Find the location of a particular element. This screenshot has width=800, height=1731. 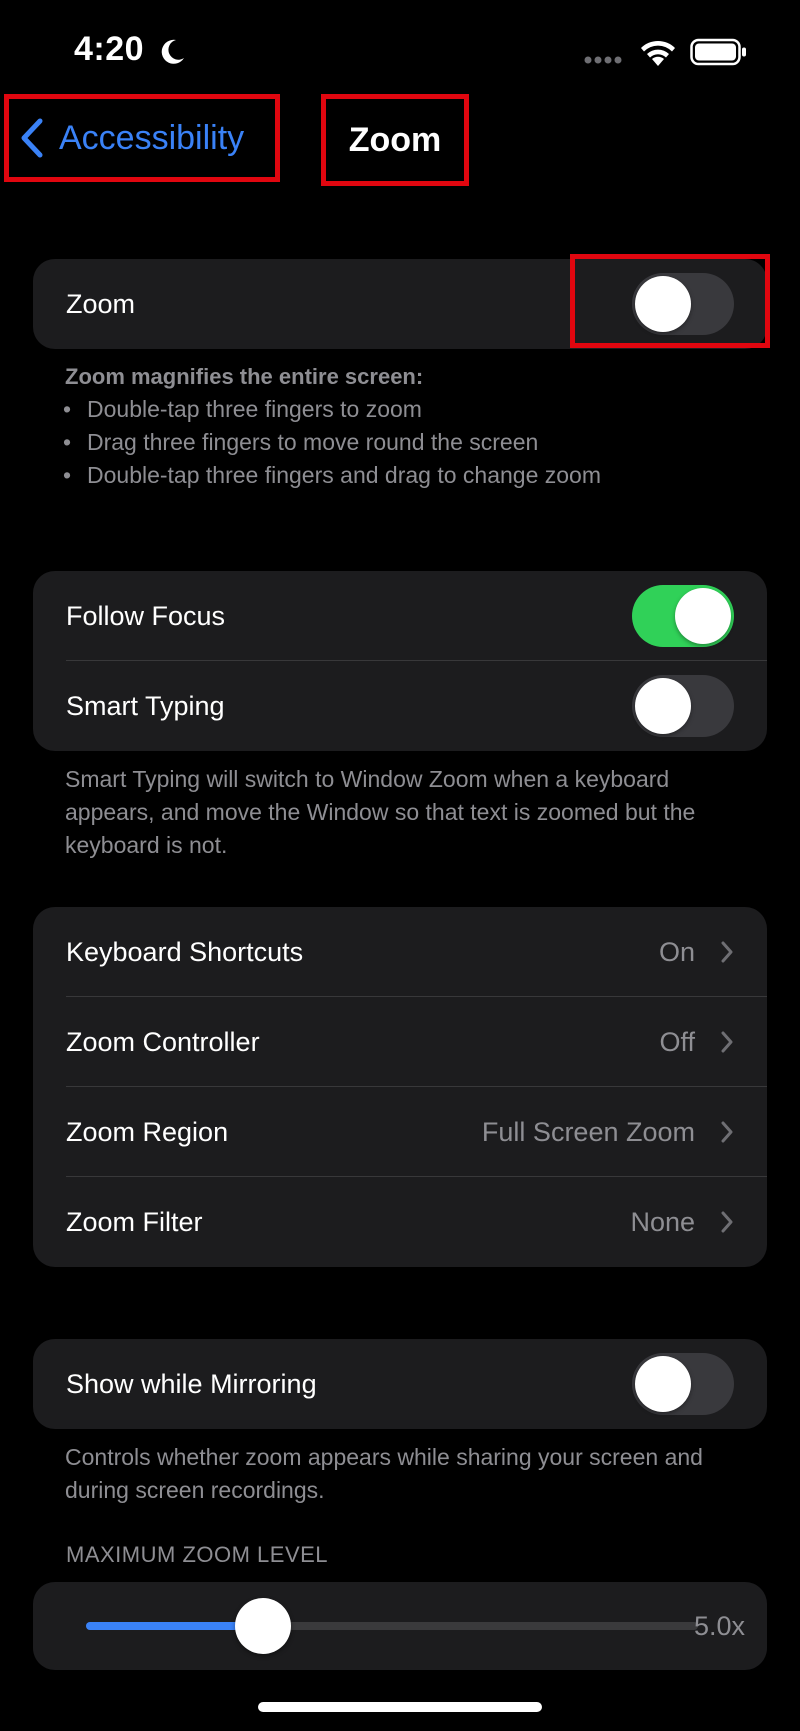

max-zoom-slider is located at coordinates (392, 1626).